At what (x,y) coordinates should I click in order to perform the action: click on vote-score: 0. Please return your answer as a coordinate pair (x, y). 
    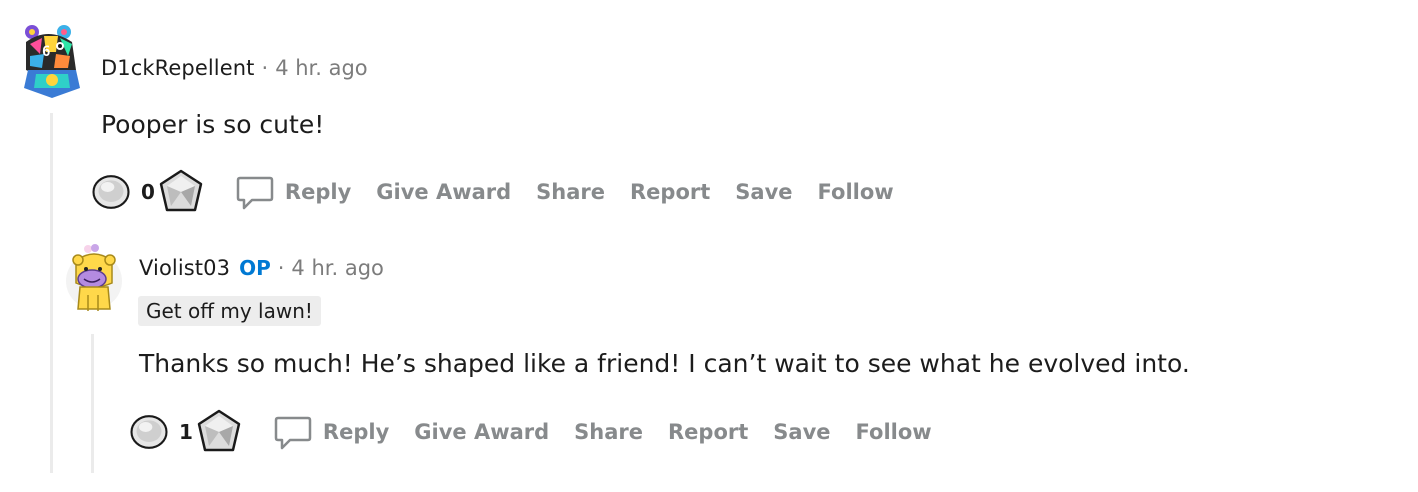
    Looking at the image, I should click on (148, 192).